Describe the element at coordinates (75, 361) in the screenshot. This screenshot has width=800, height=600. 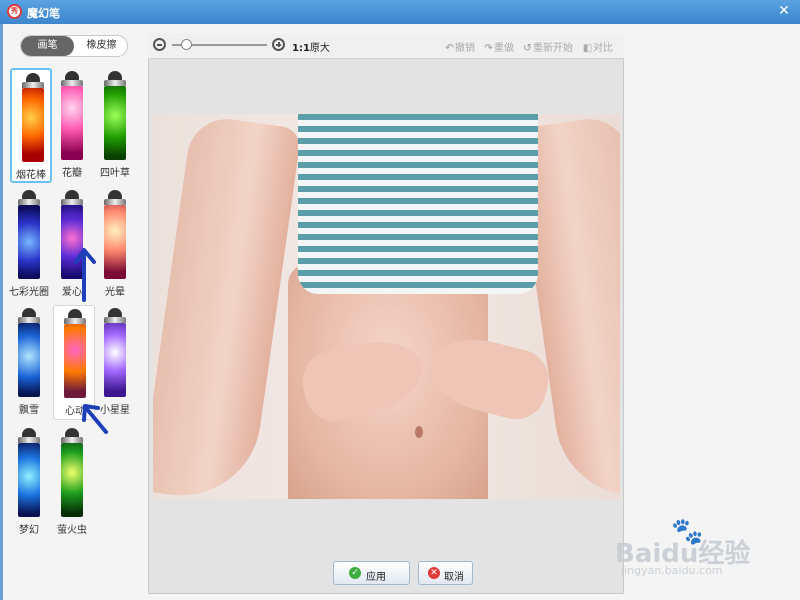
I see `heartbeat-pen-icon` at that location.